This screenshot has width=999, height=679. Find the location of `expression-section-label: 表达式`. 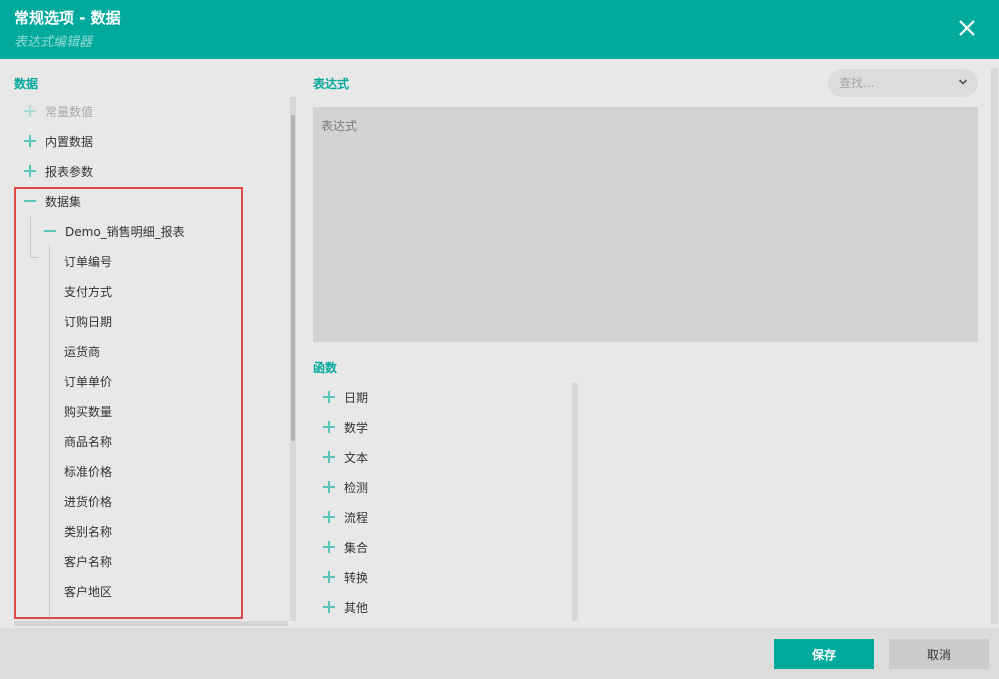

expression-section-label: 表达式 is located at coordinates (331, 84).